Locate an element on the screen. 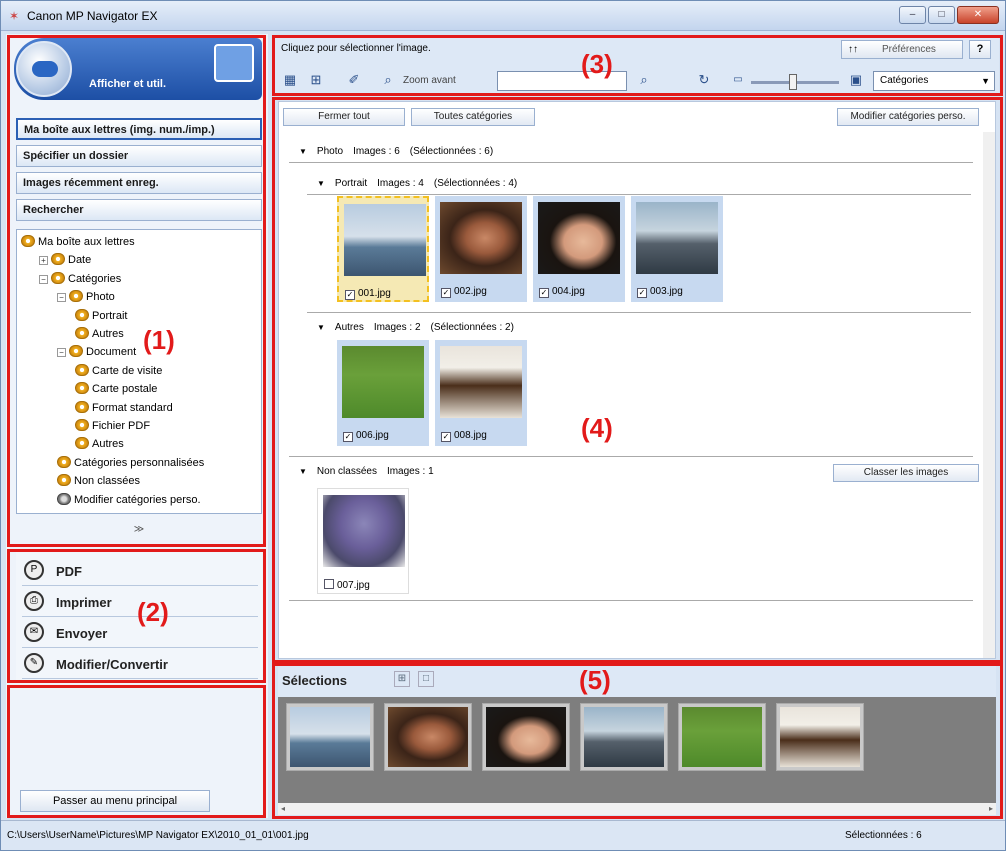  tree-item-label: Modifier catégories perso. is located at coordinates (137, 499).